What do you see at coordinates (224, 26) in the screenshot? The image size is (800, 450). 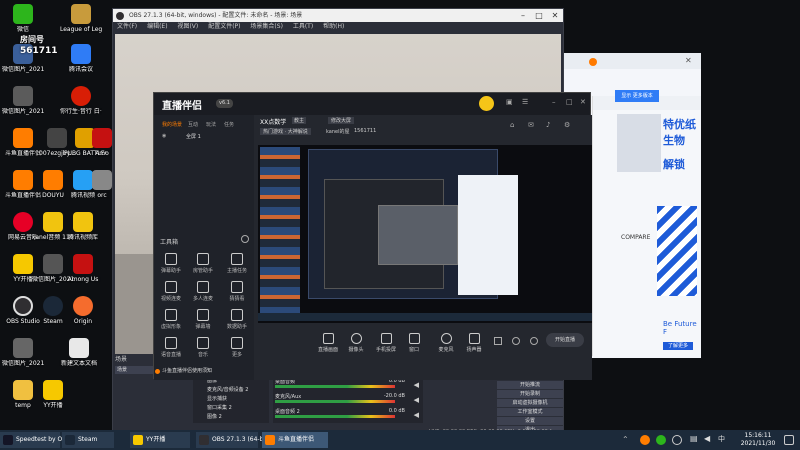 I see `menu-profile: 配置文件(P)` at bounding box center [224, 26].